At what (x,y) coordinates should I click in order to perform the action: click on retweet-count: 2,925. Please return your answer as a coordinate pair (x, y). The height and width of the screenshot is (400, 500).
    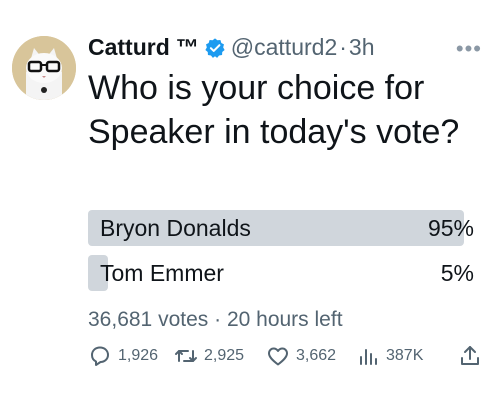
    Looking at the image, I should click on (224, 355).